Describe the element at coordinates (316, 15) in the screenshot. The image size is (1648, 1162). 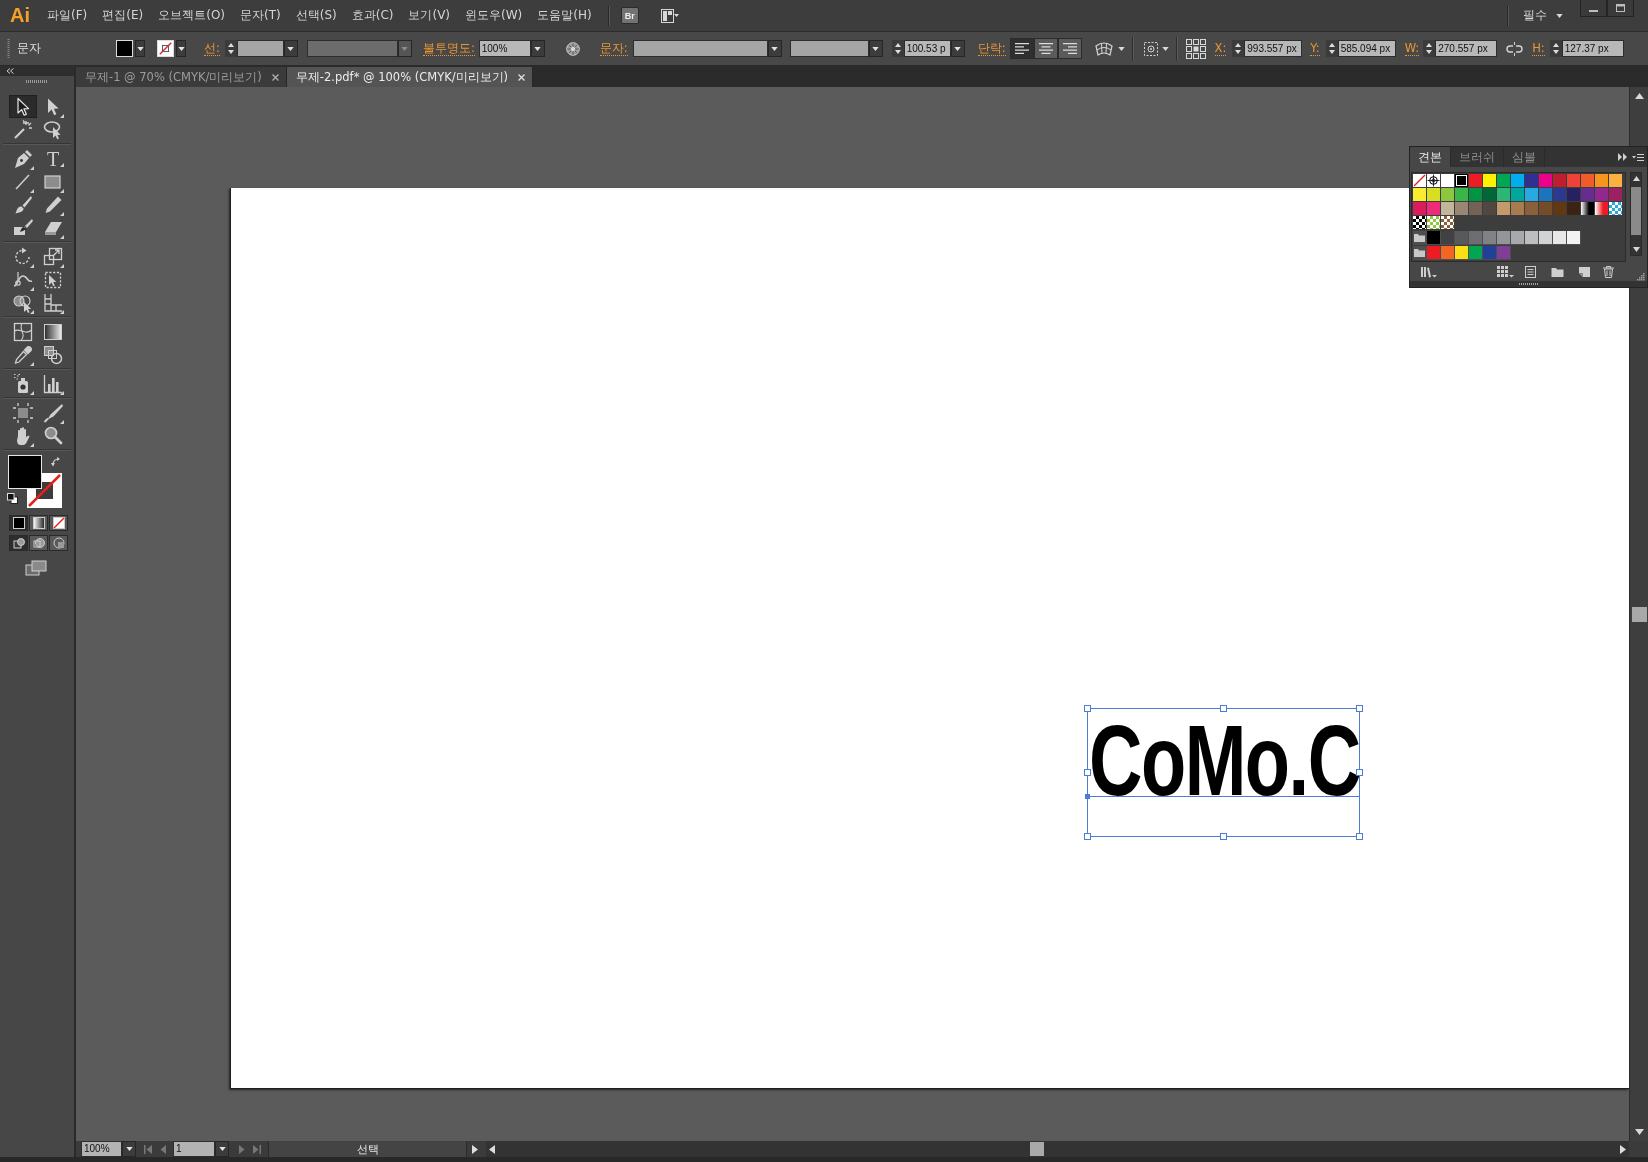
I see `menu-item: 선택(S)` at that location.